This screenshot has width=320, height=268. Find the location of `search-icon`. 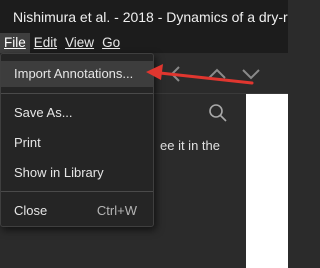

search-icon is located at coordinates (218, 113).